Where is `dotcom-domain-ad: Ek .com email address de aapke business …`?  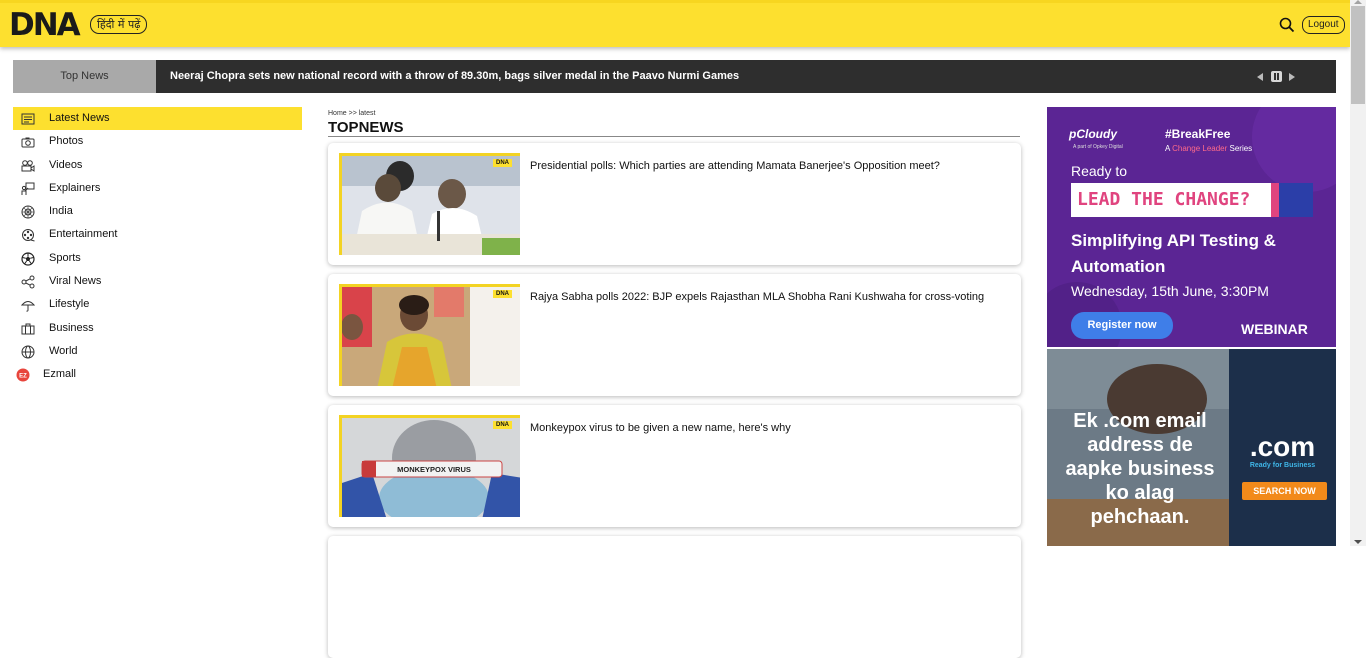
dotcom-domain-ad: Ek .com email address de aapke business … is located at coordinates (1191, 447).